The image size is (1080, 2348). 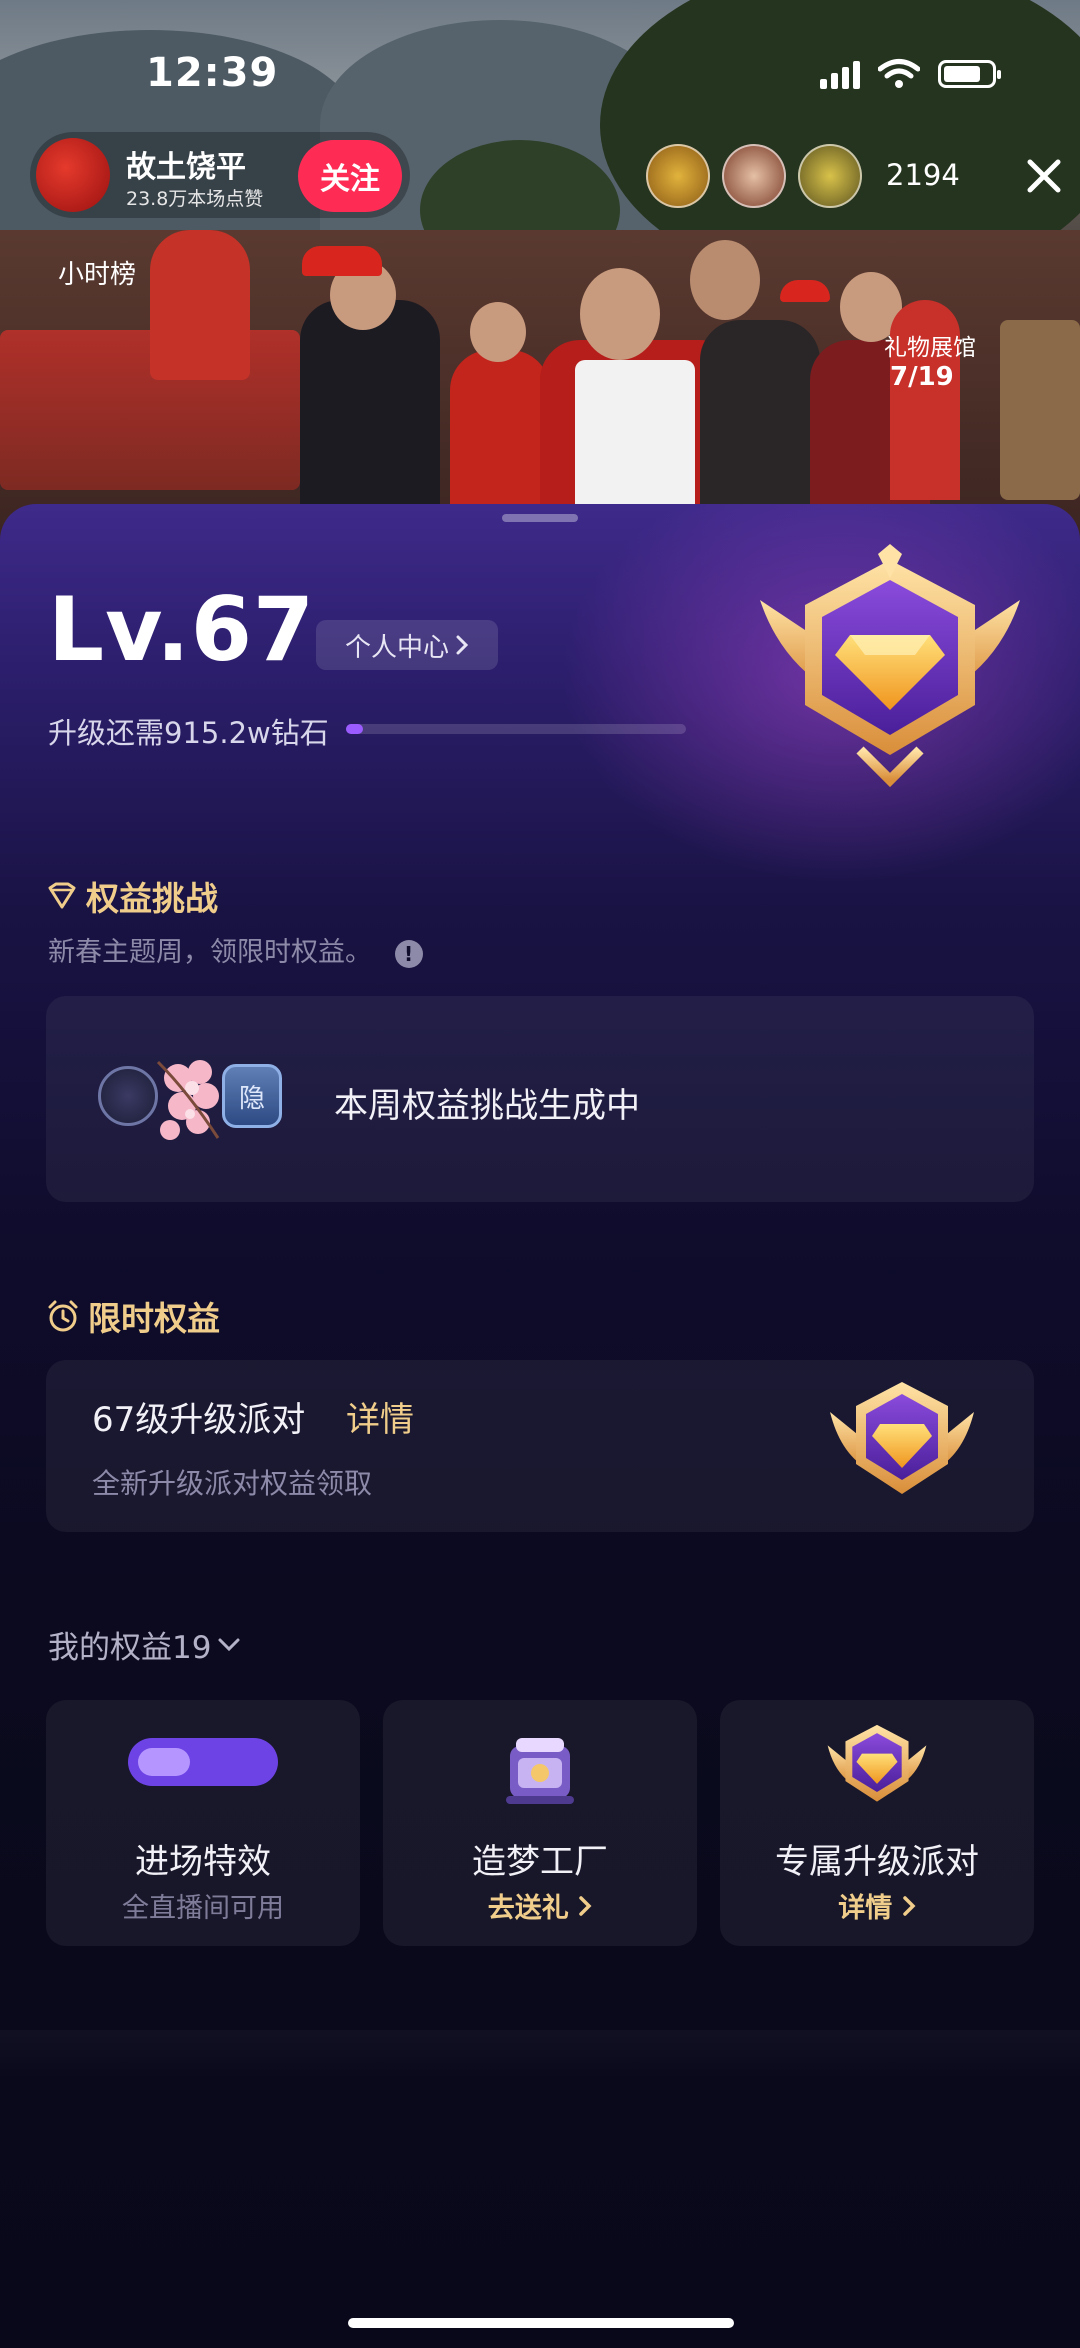 I want to click on my-benefits-toggle: 我的权益19, so click(x=144, y=1644).